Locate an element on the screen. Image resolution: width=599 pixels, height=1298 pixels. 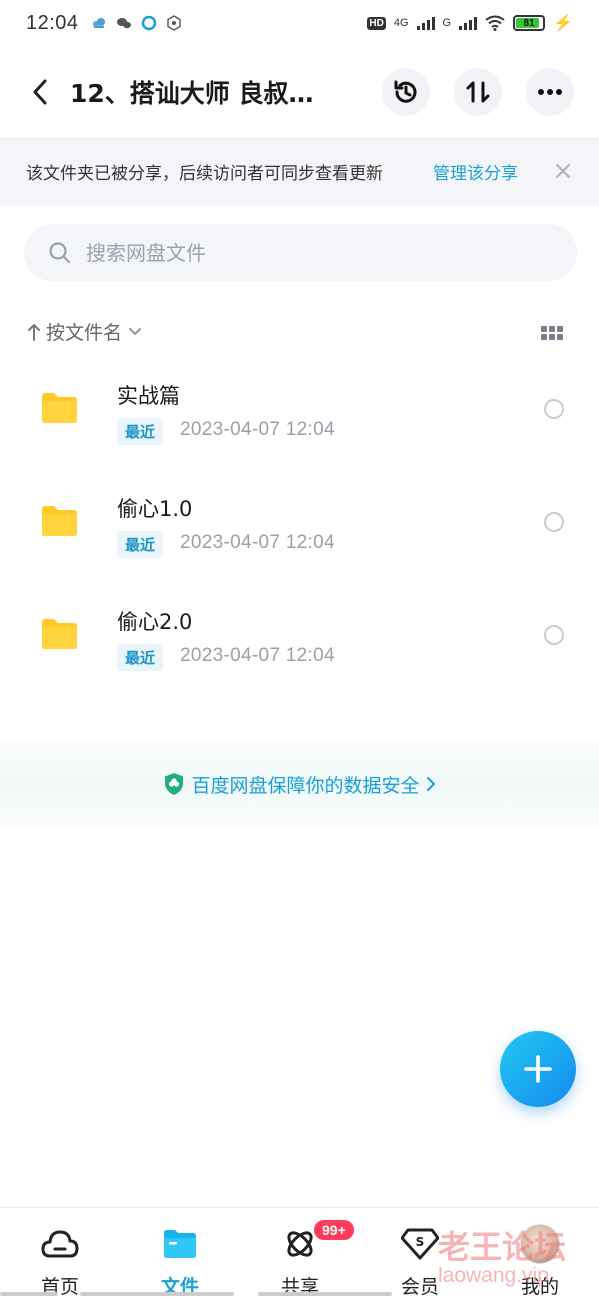
sort-control: 按文件名 is located at coordinates (85, 331).